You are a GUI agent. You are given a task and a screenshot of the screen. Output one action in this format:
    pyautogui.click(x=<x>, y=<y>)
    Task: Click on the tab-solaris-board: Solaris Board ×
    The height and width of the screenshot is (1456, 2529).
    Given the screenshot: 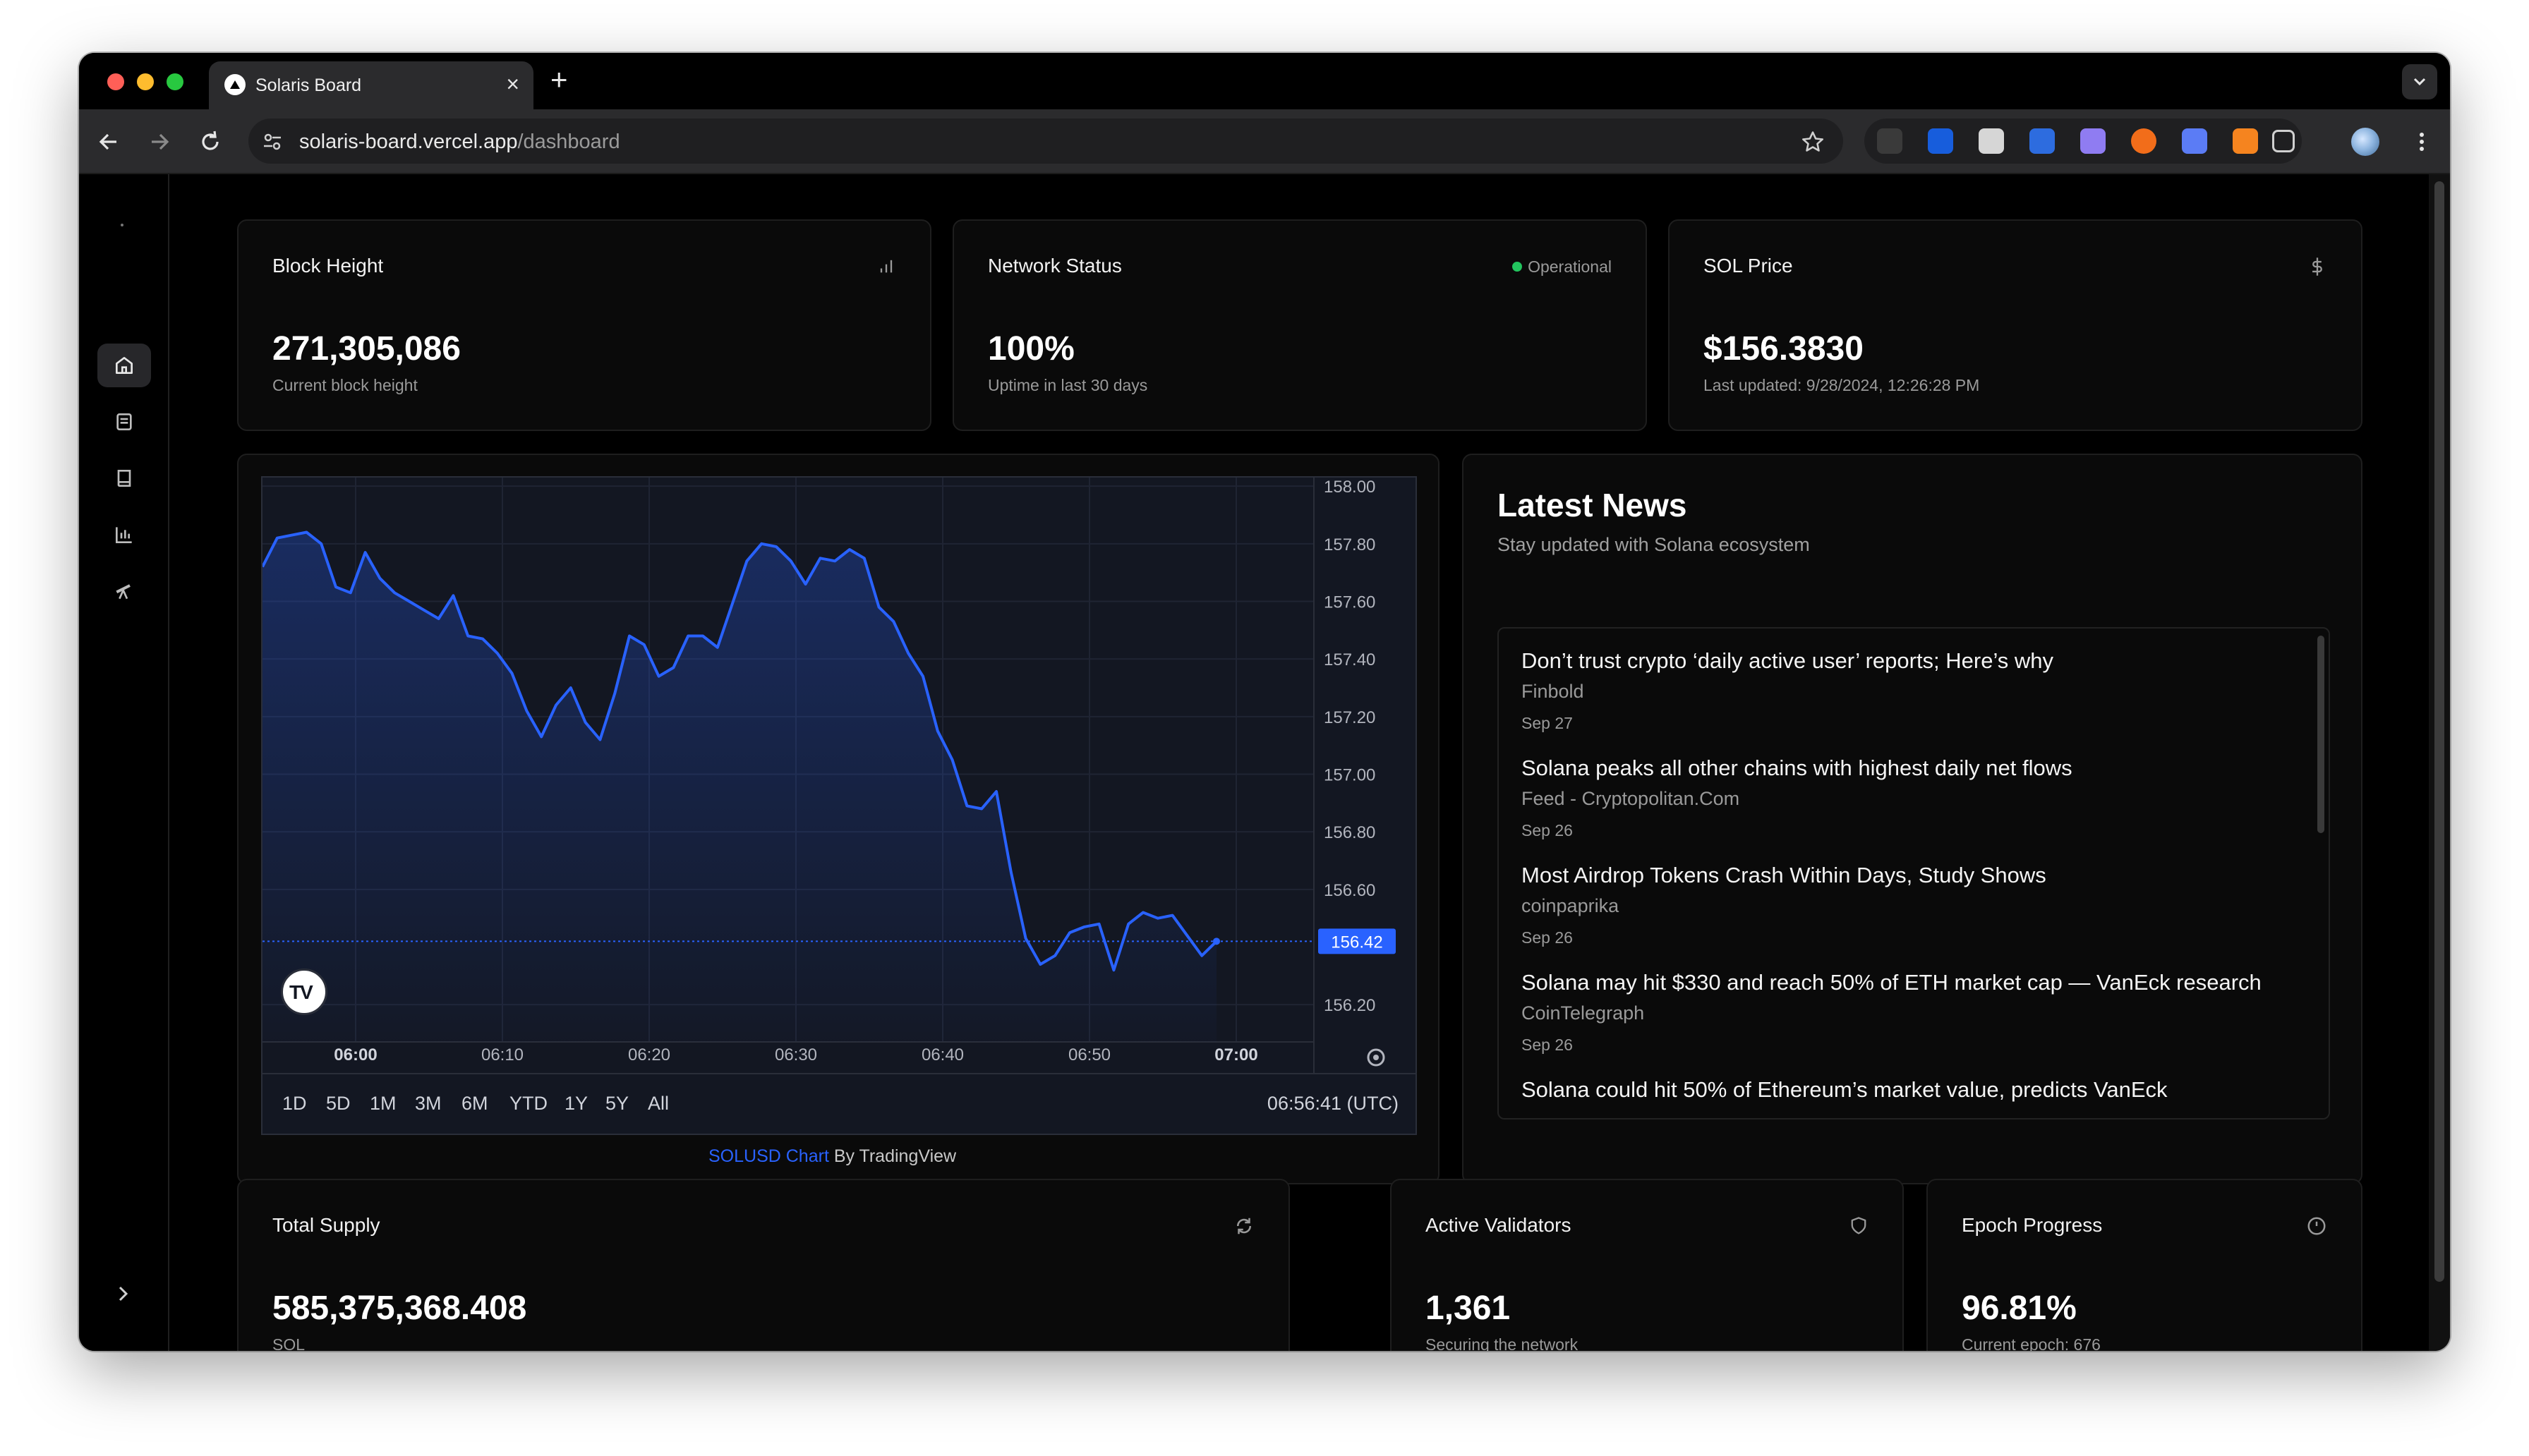 What is the action you would take?
    pyautogui.click(x=371, y=85)
    